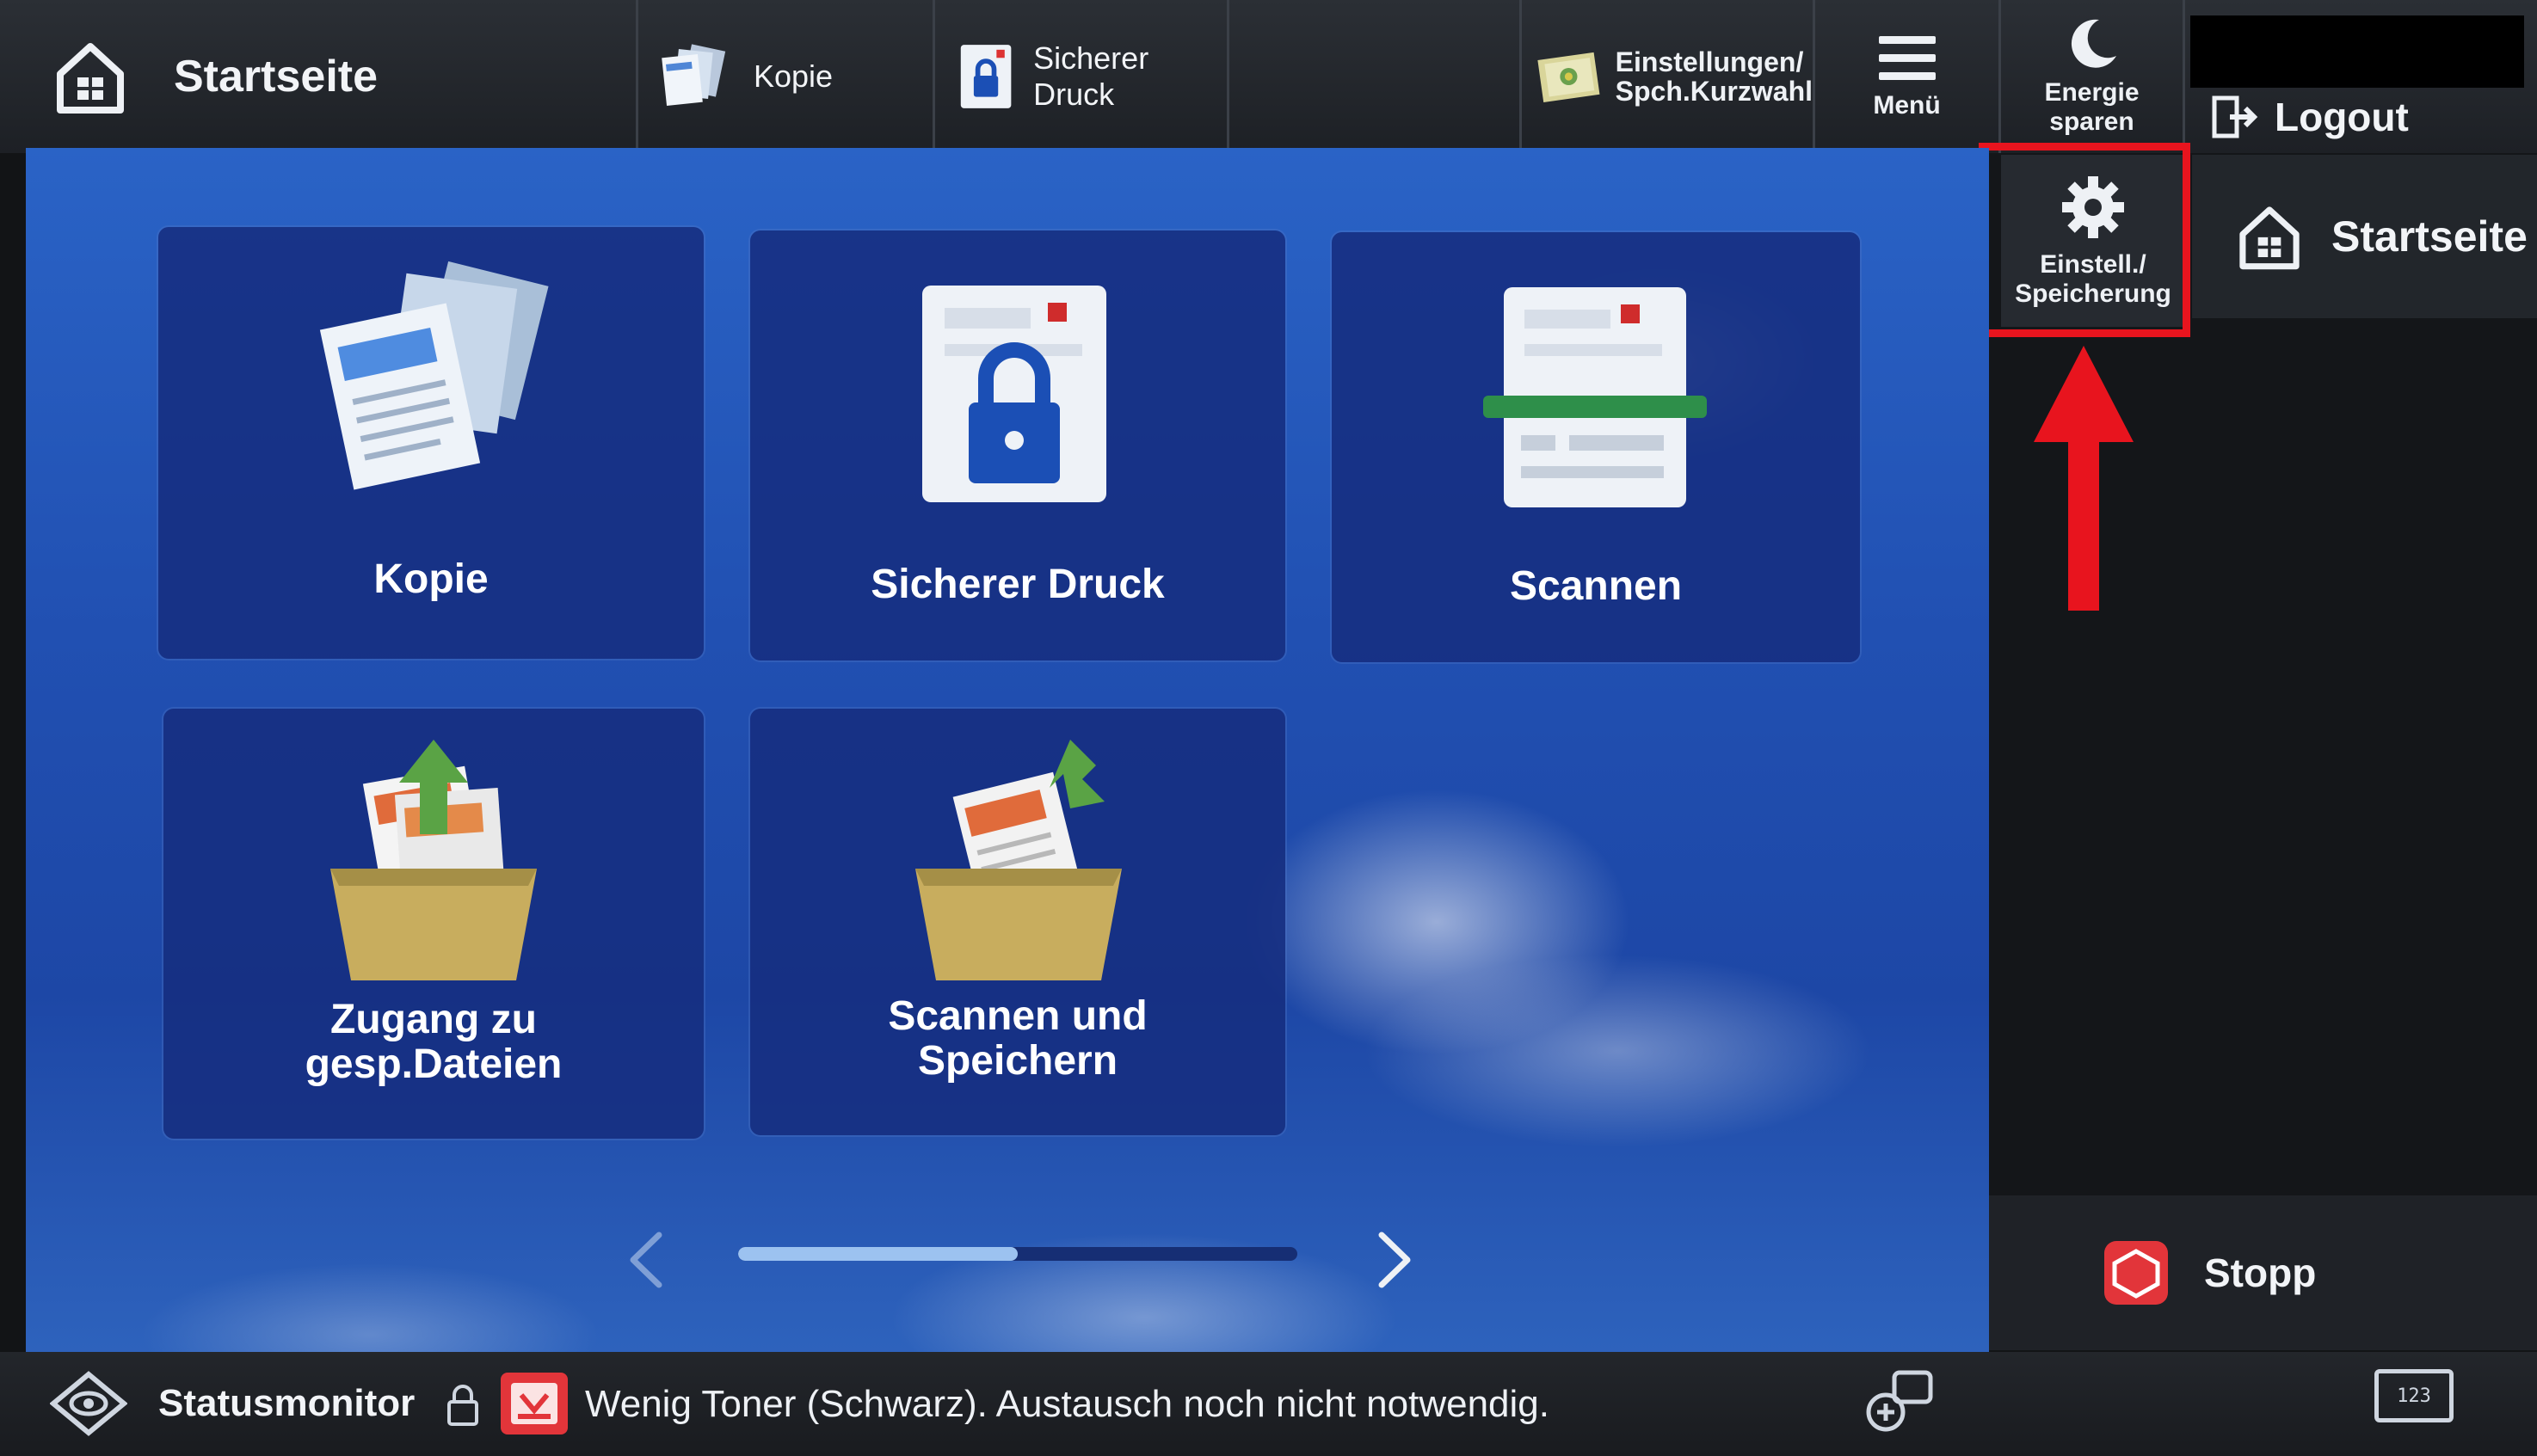  Describe the element at coordinates (2084, 240) in the screenshot. I see `highlight-box` at that location.